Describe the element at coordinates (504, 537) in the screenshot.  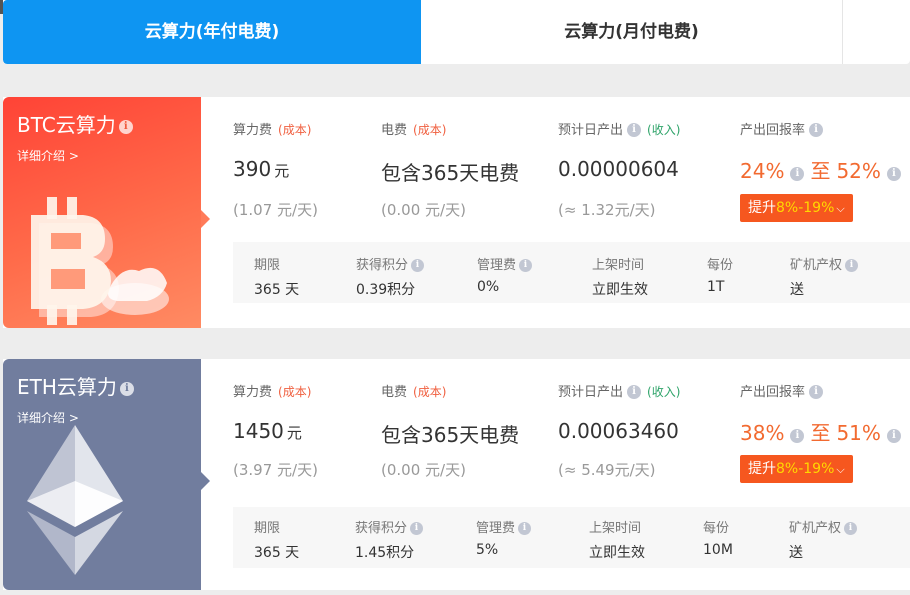
I see `detail-management-fee: 管理费 i 5%` at that location.